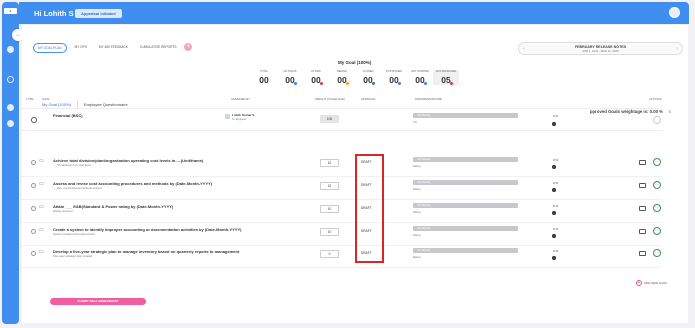  I want to click on goal-measure: System created and implemented, so click(74, 234).